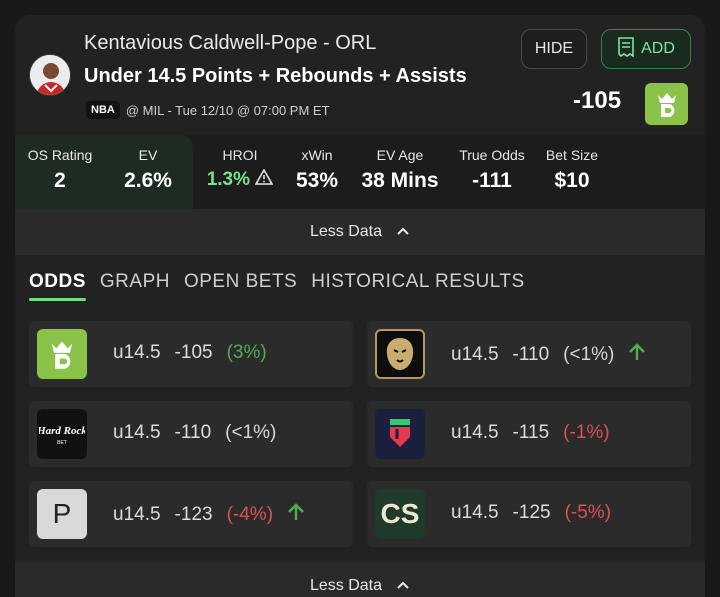 This screenshot has width=720, height=597. I want to click on odds-row-draftkings: u14.5 -105 (3%), so click(191, 354).